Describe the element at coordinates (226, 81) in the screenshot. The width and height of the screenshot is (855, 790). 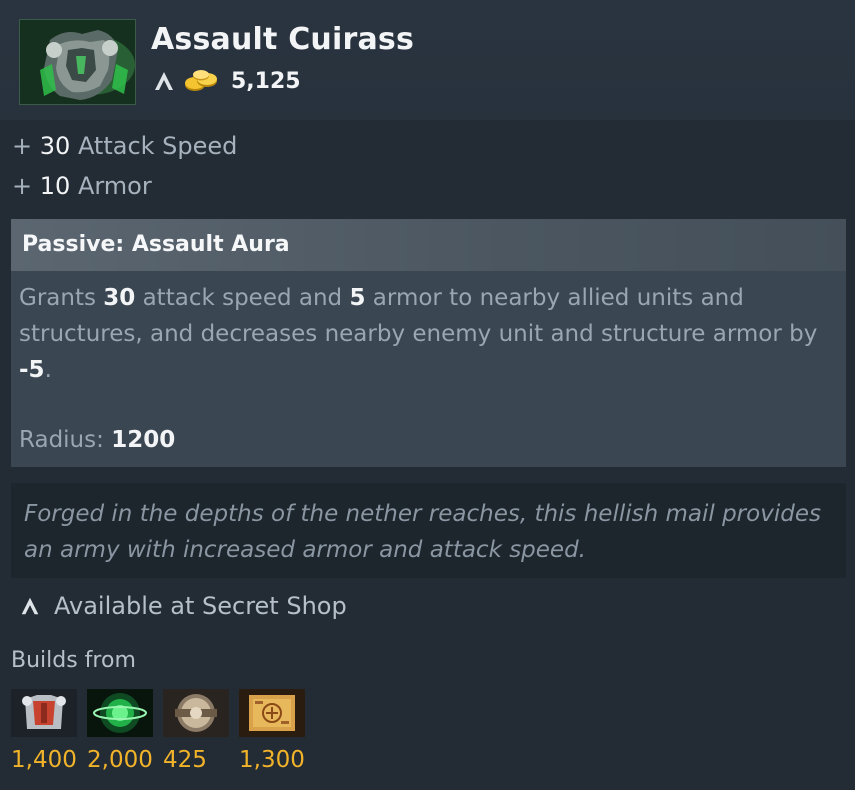
I see `item-cost-row: 5,125` at that location.